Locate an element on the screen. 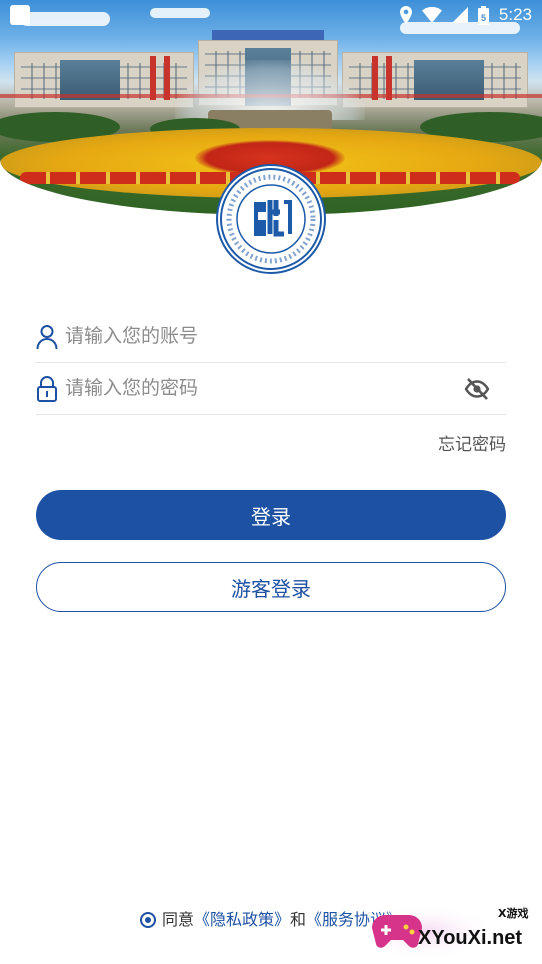 The width and height of the screenshot is (542, 964). forgot-password-link: 忘记密码 is located at coordinates (472, 442).